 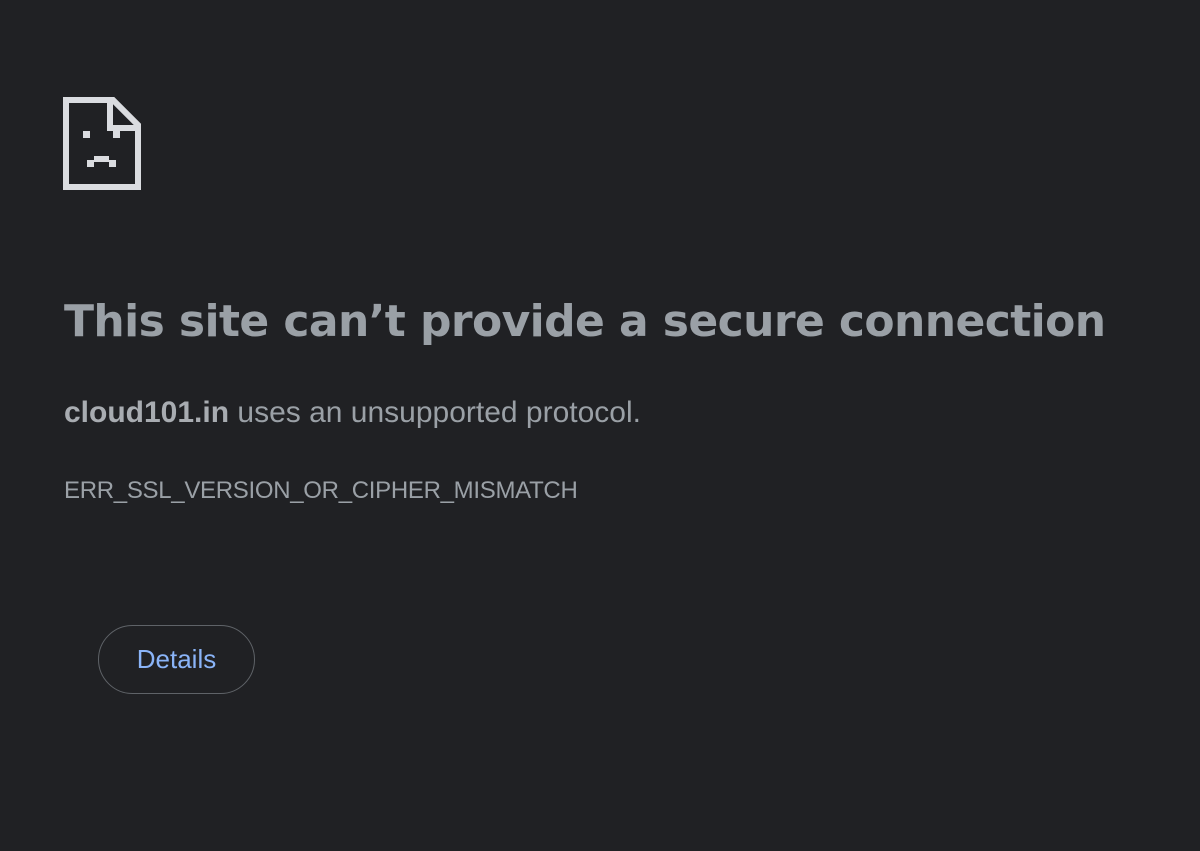 I want to click on error-code: ERR_SSL_VERSION_OR_CIPHER_MISMATCH, so click(x=321, y=490).